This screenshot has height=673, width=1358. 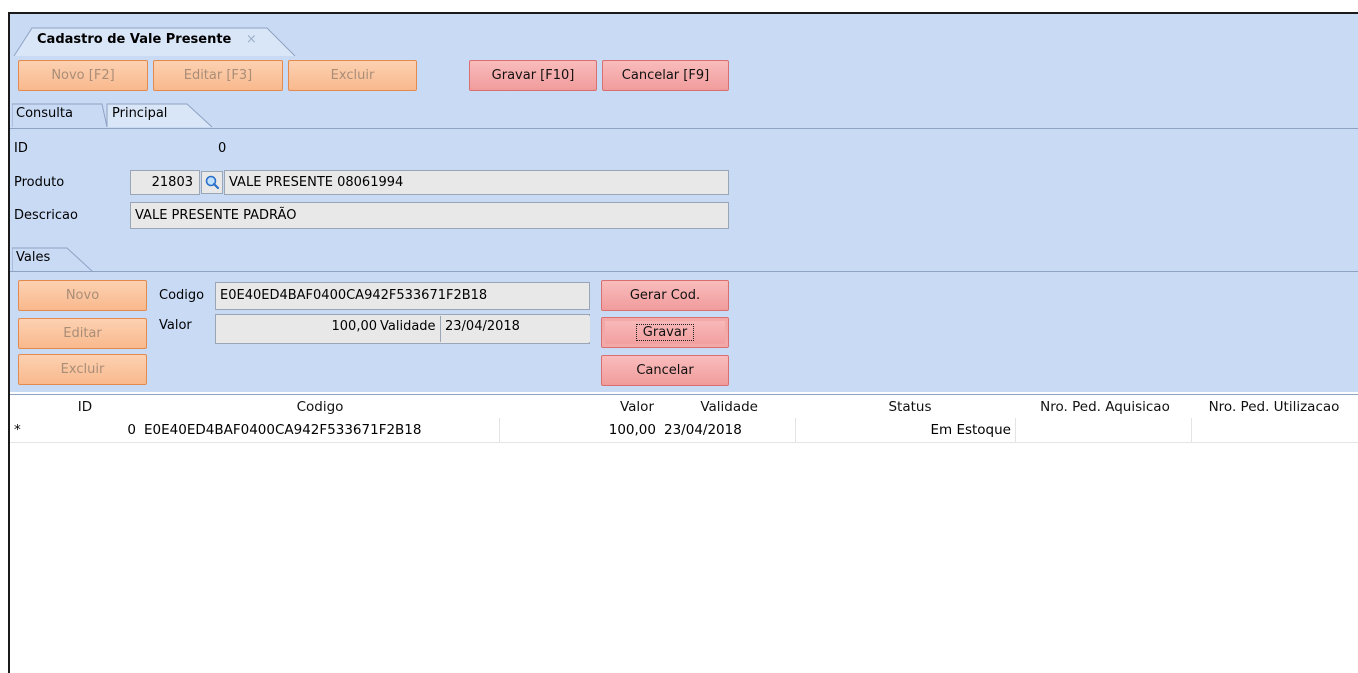 I want to click on id-value: 0, so click(x=222, y=148).